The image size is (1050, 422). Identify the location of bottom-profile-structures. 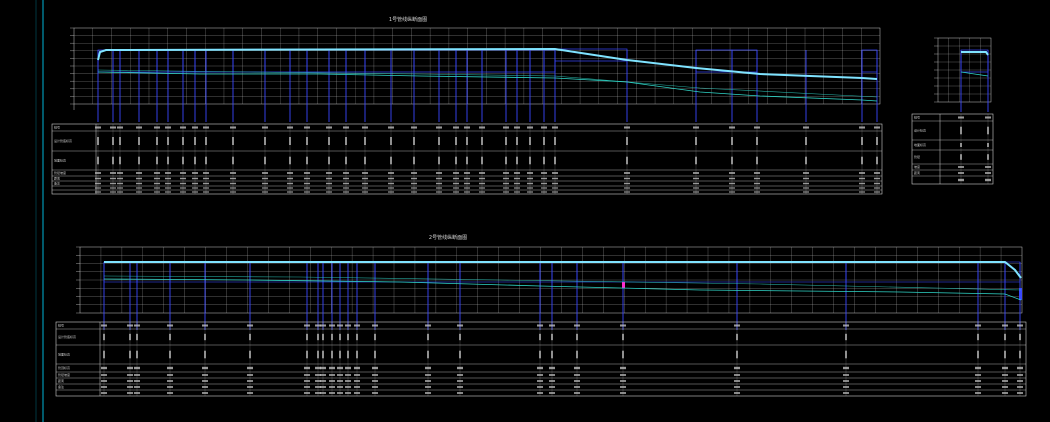
(562, 295).